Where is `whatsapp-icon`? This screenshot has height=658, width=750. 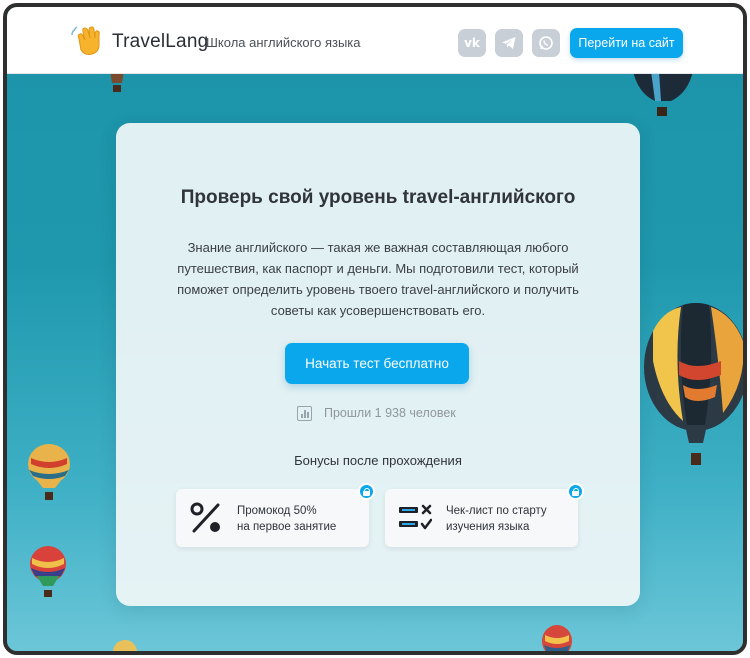
whatsapp-icon is located at coordinates (546, 43).